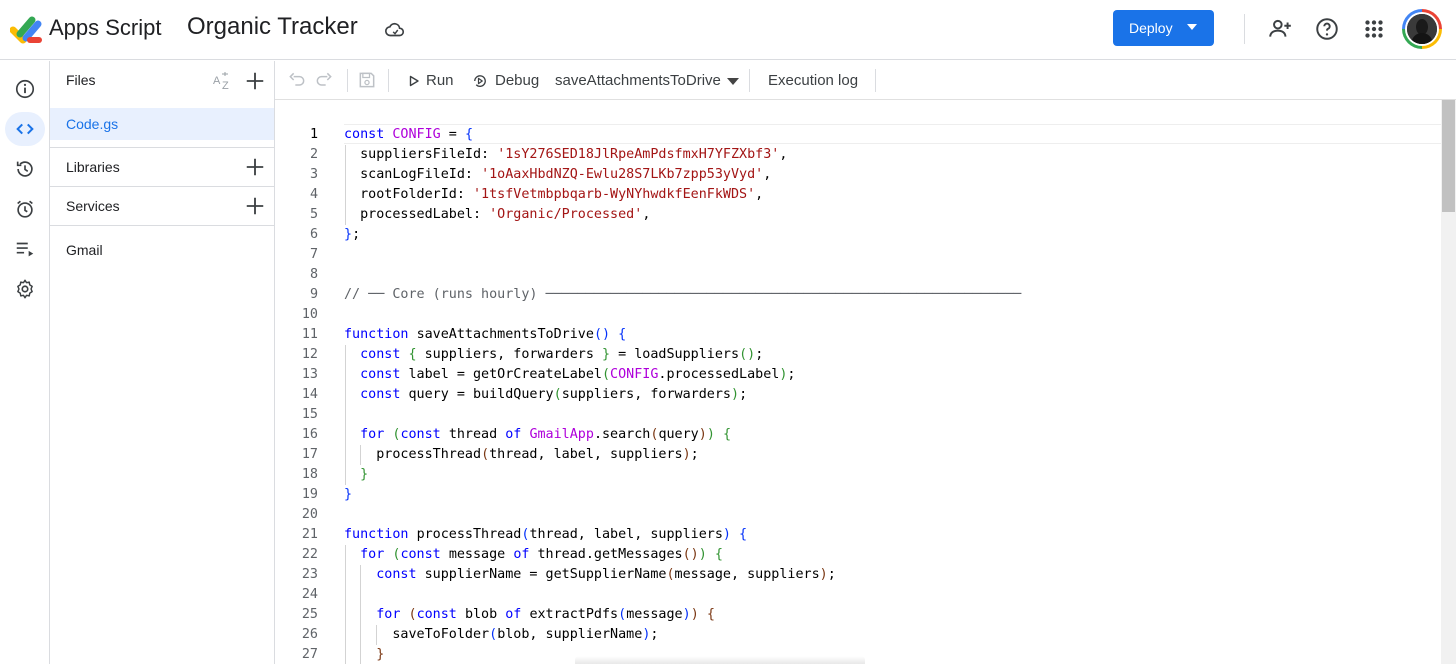 The image size is (1456, 664). Describe the element at coordinates (1327, 29) in the screenshot. I see `help-icon` at that location.